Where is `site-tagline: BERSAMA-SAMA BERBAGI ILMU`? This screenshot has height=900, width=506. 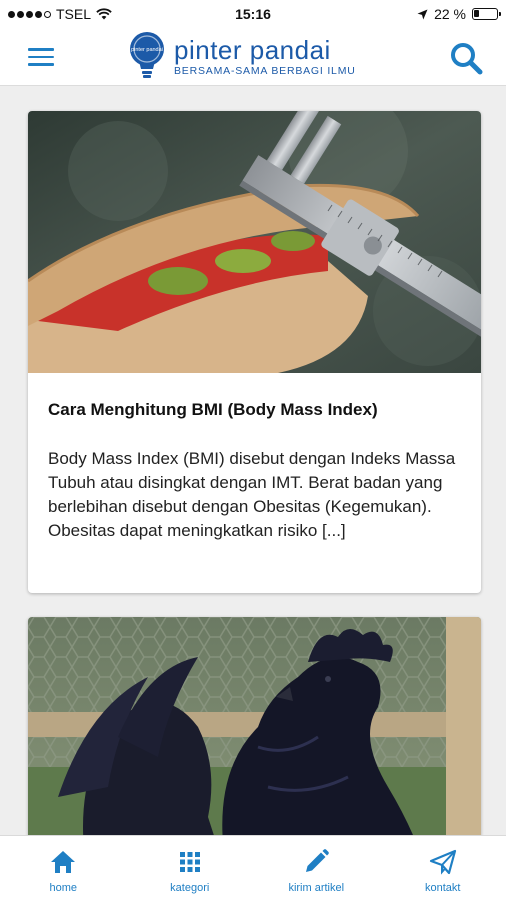
site-tagline: BERSAMA-SAMA BERBAGI ILMU is located at coordinates (265, 70).